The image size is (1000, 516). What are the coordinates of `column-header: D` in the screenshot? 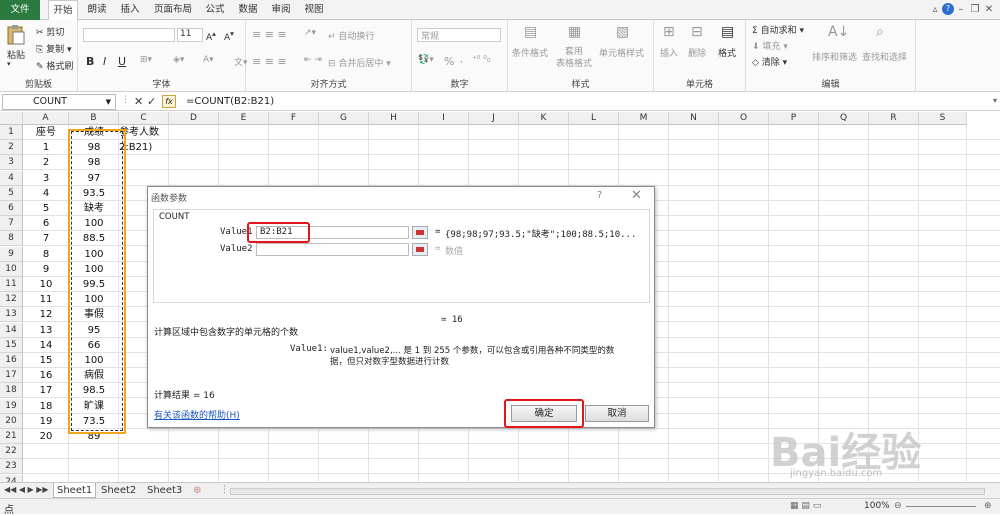 It's located at (194, 118).